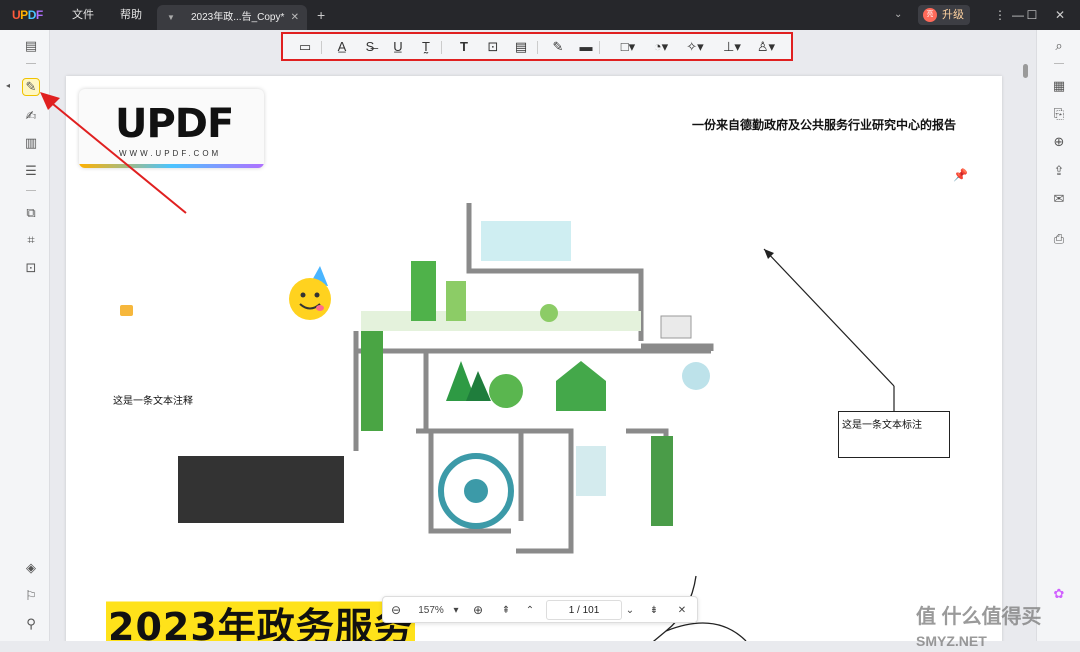 The image size is (1080, 652). What do you see at coordinates (83, 15) in the screenshot?
I see `menu-file: 文件` at bounding box center [83, 15].